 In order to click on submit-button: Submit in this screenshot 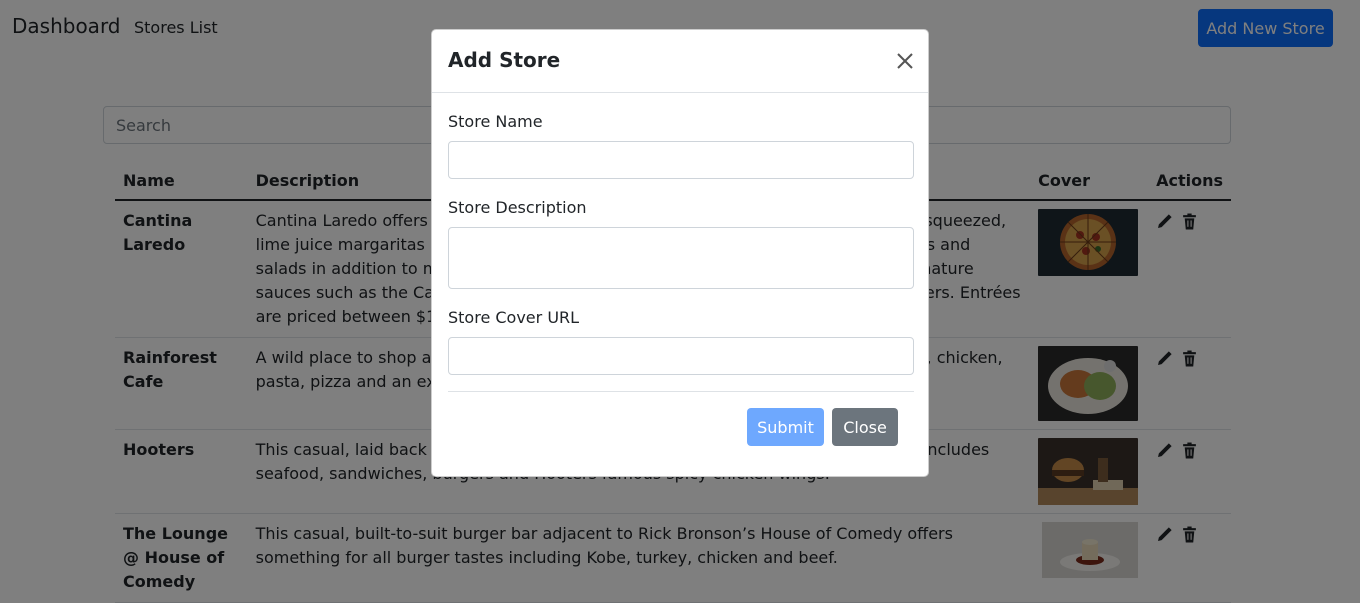, I will do `click(785, 427)`.